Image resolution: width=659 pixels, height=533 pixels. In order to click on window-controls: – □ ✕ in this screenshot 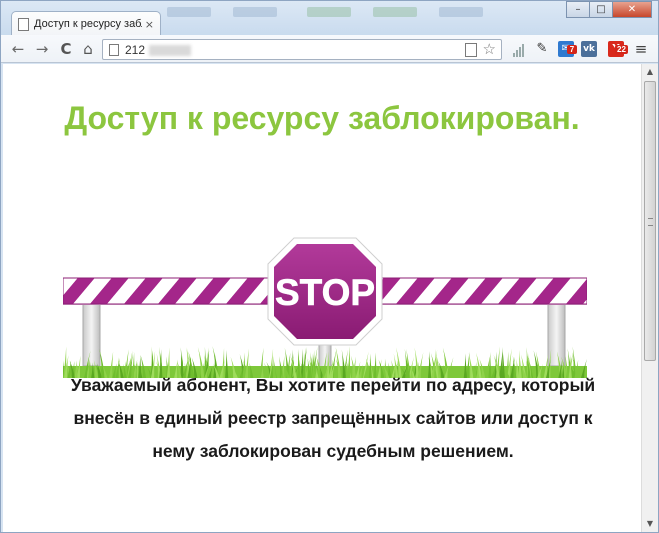, I will do `click(609, 9)`.